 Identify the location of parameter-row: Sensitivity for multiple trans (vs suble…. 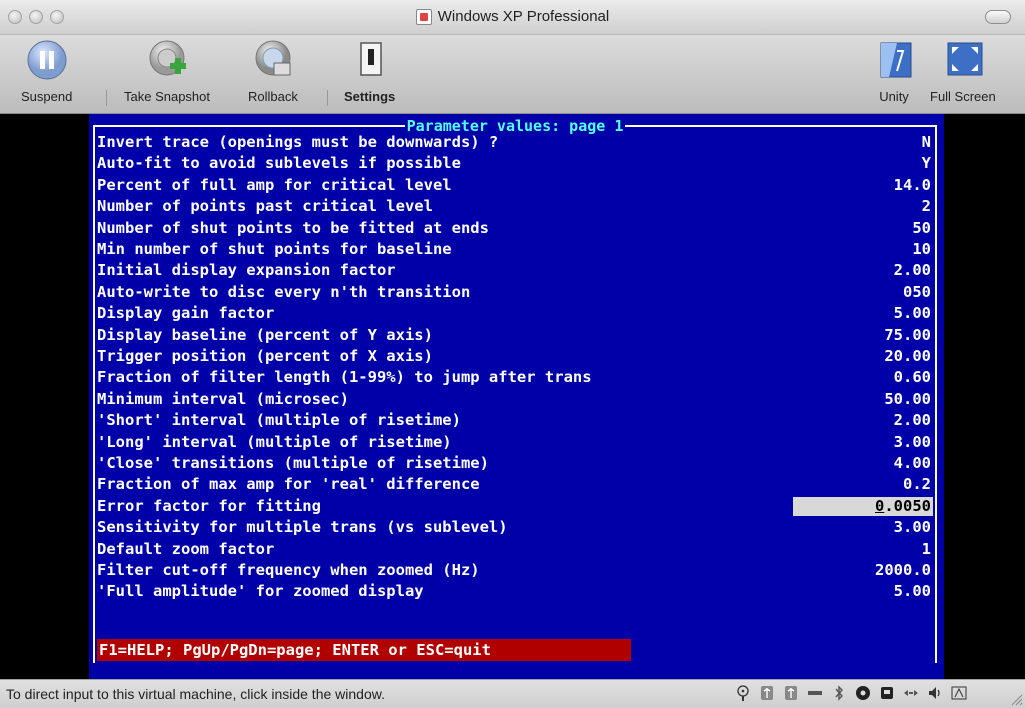
(515, 527).